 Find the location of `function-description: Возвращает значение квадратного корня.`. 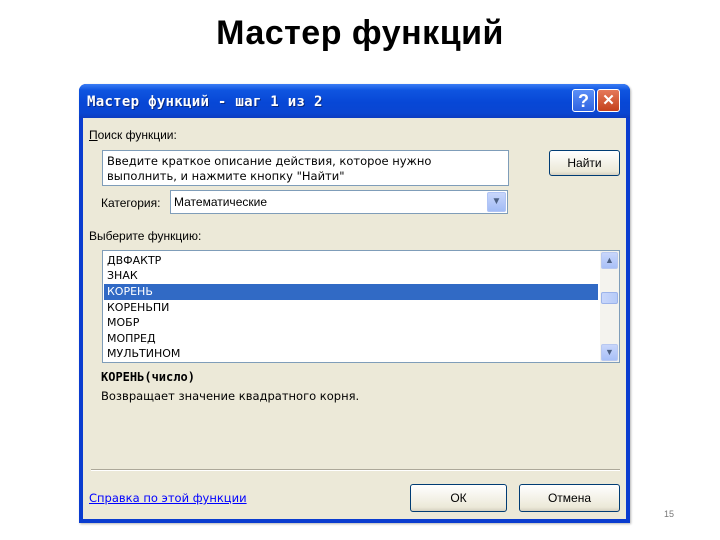

function-description: Возвращает значение квадратного корня. is located at coordinates (230, 396).